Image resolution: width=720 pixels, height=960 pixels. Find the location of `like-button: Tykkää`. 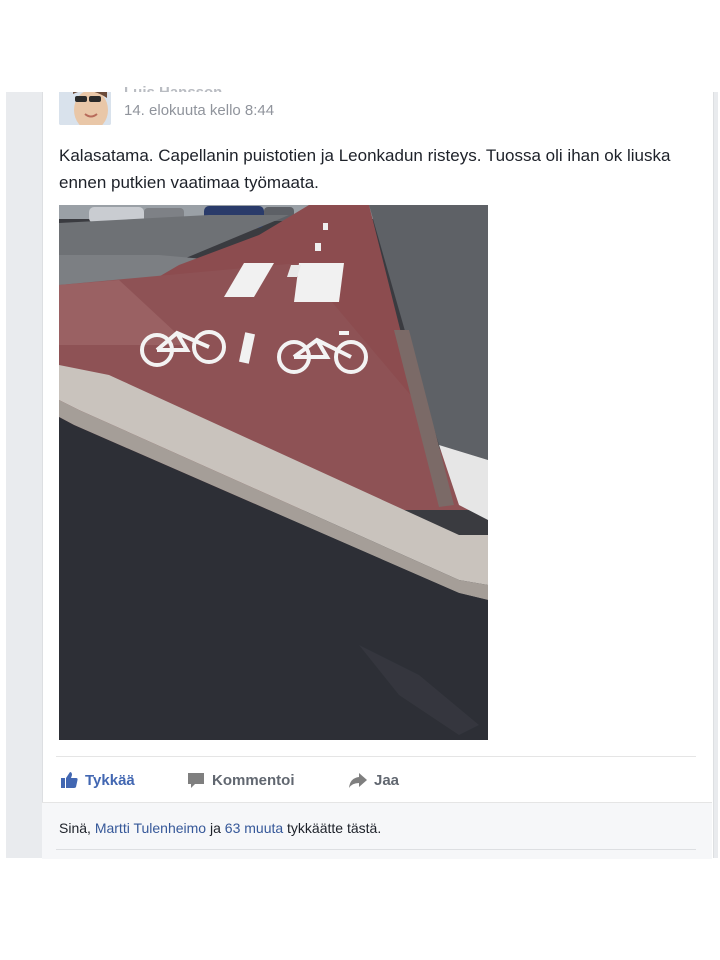

like-button: Tykkää is located at coordinates (97, 780).